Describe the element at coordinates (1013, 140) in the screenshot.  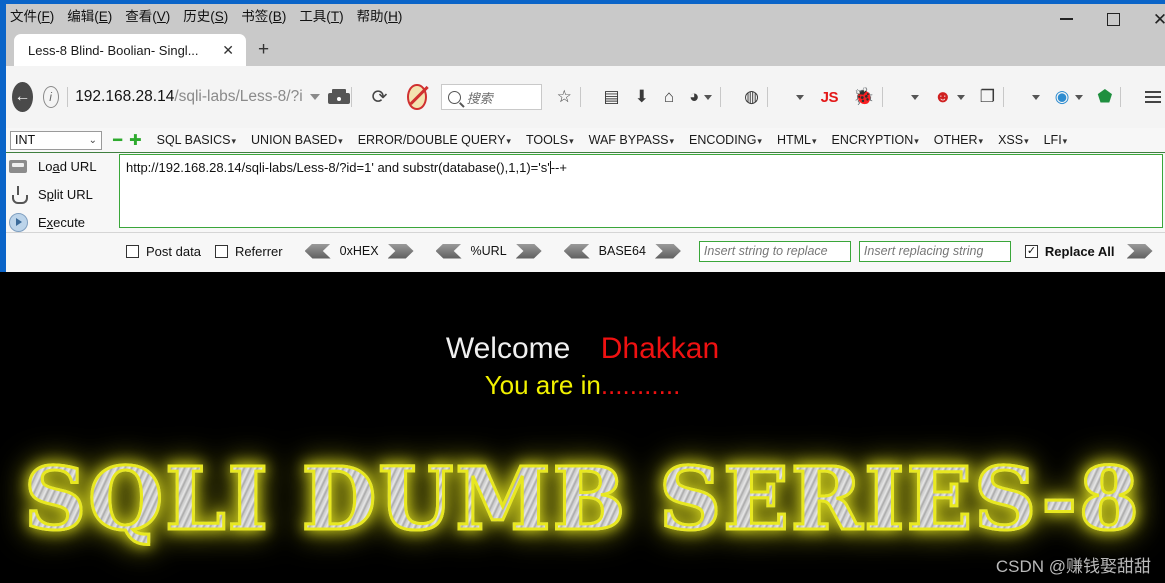
I see `menu-xss: XSS▾` at that location.